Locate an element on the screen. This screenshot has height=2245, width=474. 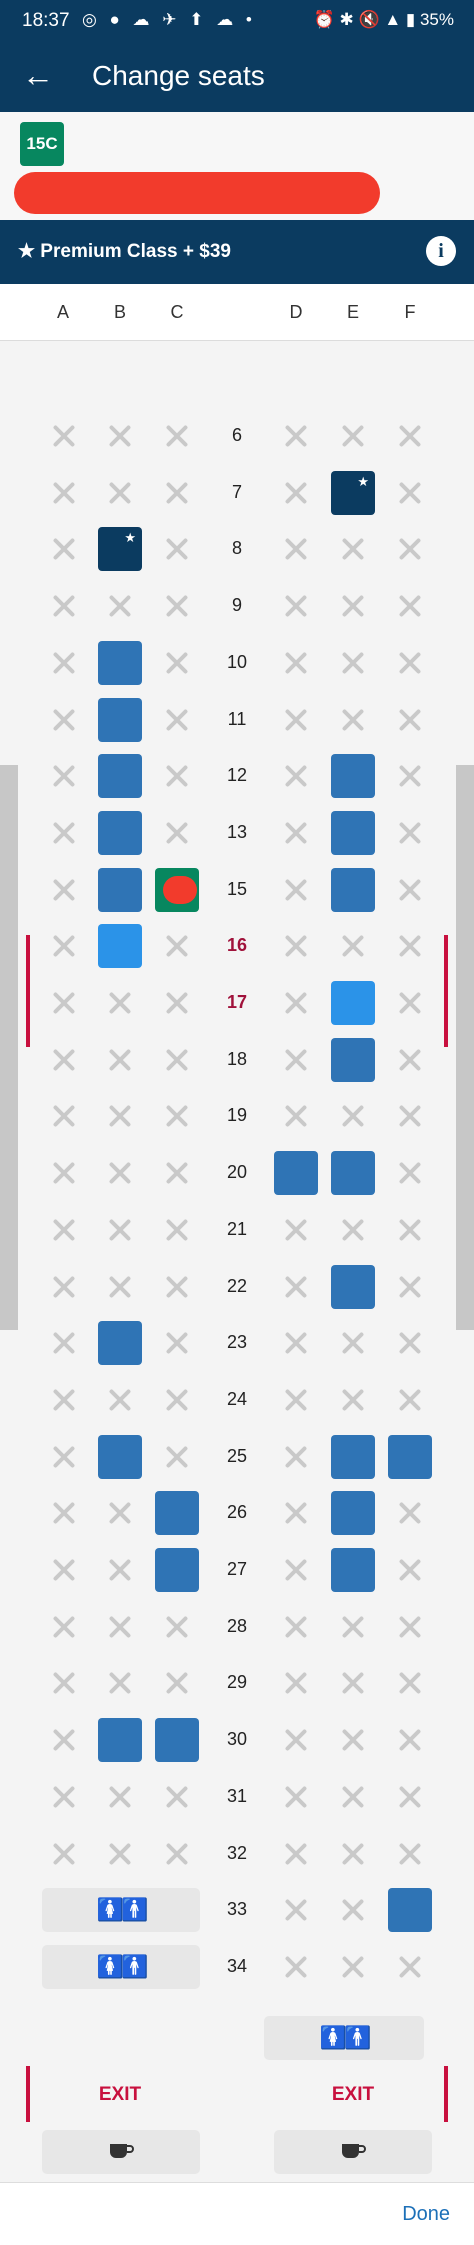
done-button: Done is located at coordinates (426, 2214).